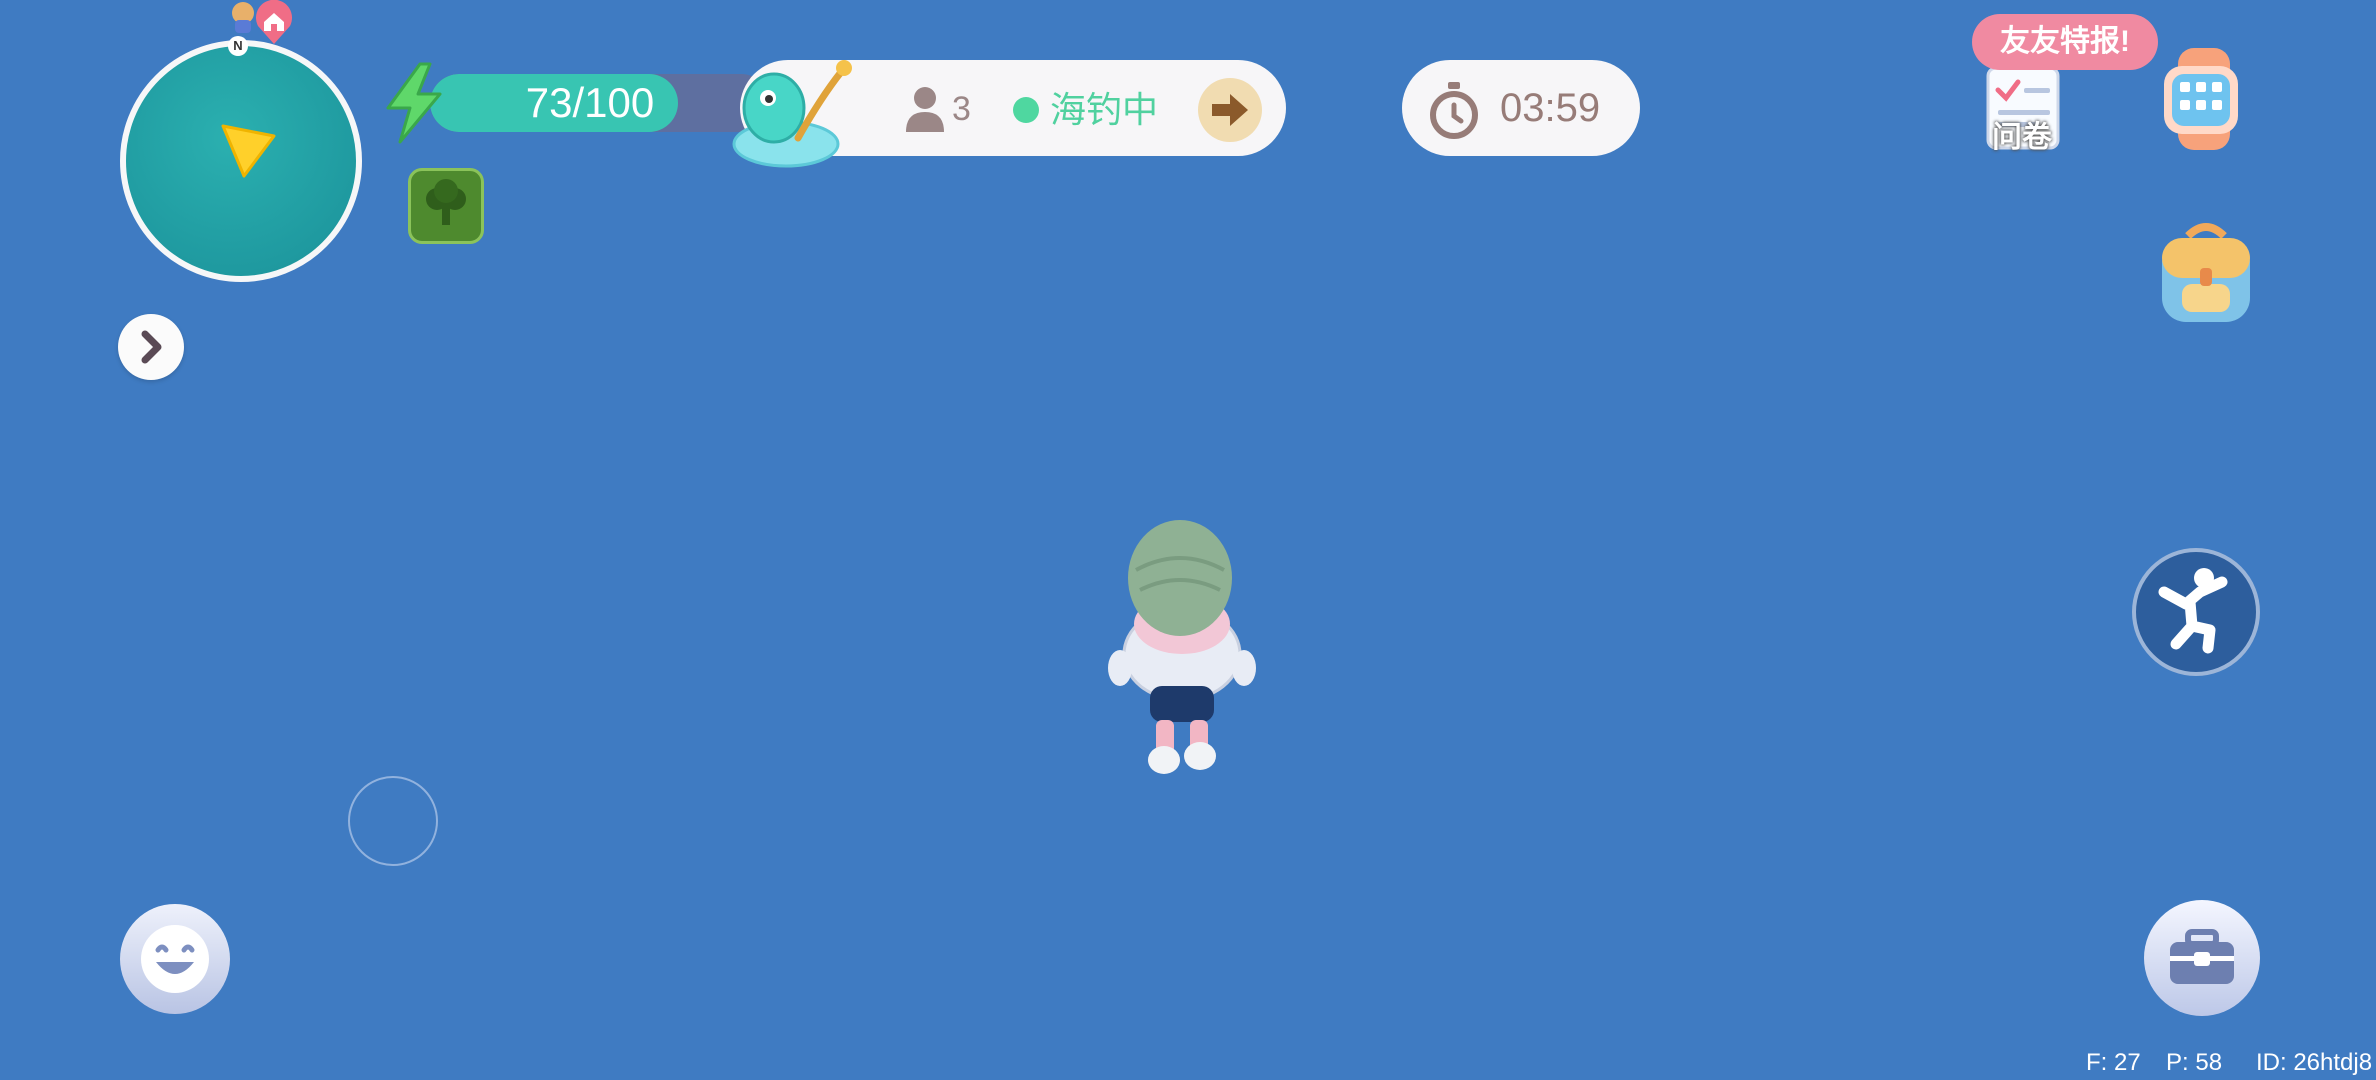 This screenshot has height=1080, width=2376. Describe the element at coordinates (274, 23) in the screenshot. I see `home-pin-icon` at that location.